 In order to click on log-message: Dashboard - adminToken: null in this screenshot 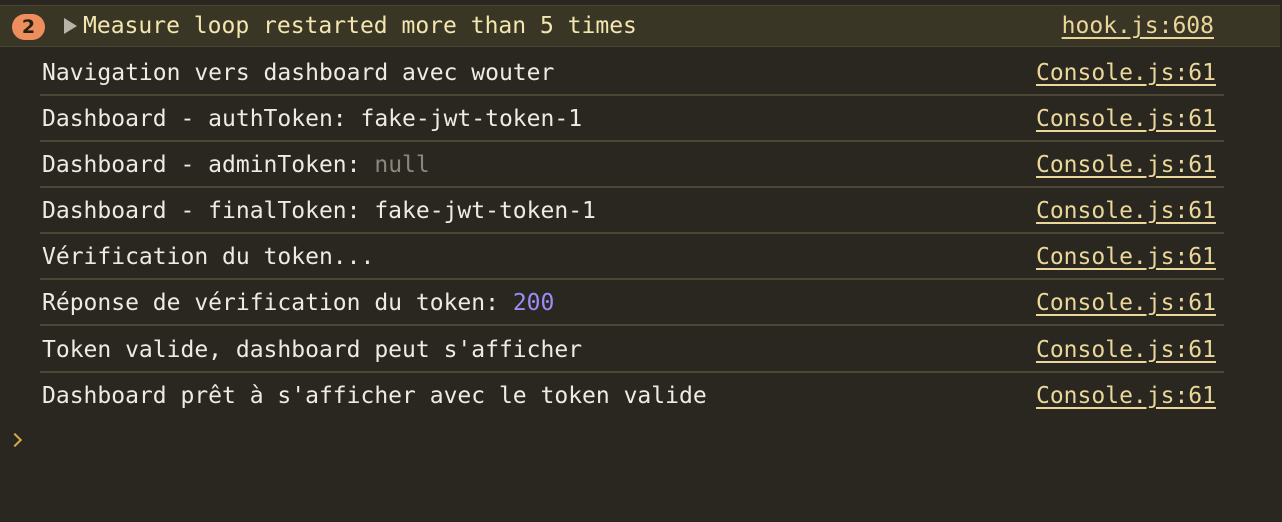, I will do `click(236, 165)`.